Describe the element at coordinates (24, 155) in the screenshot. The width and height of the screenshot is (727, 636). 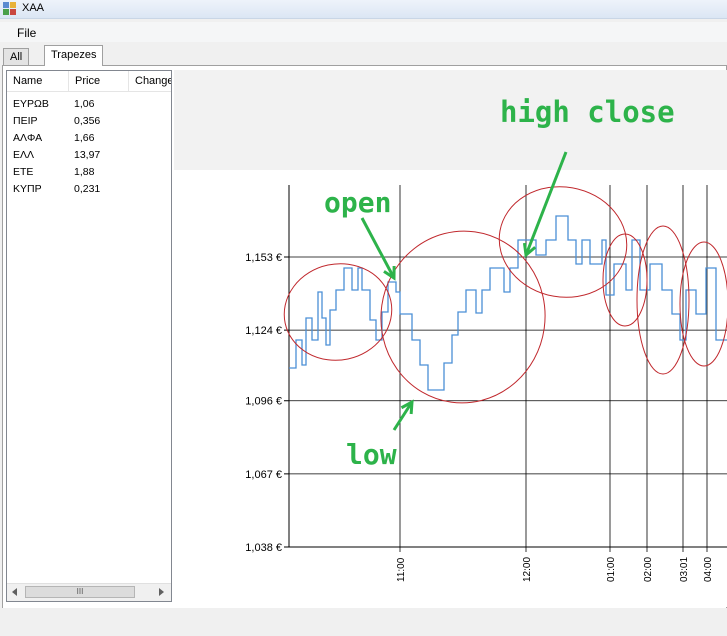
I see `stock-name: ΕΛΛ` at that location.